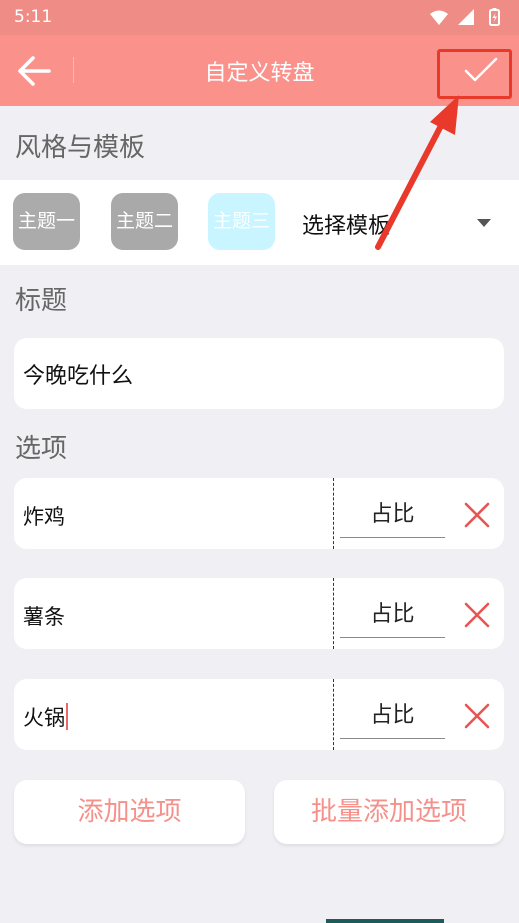 Image resolution: width=519 pixels, height=923 pixels. What do you see at coordinates (33, 17) in the screenshot?
I see `status-time: 5:11` at bounding box center [33, 17].